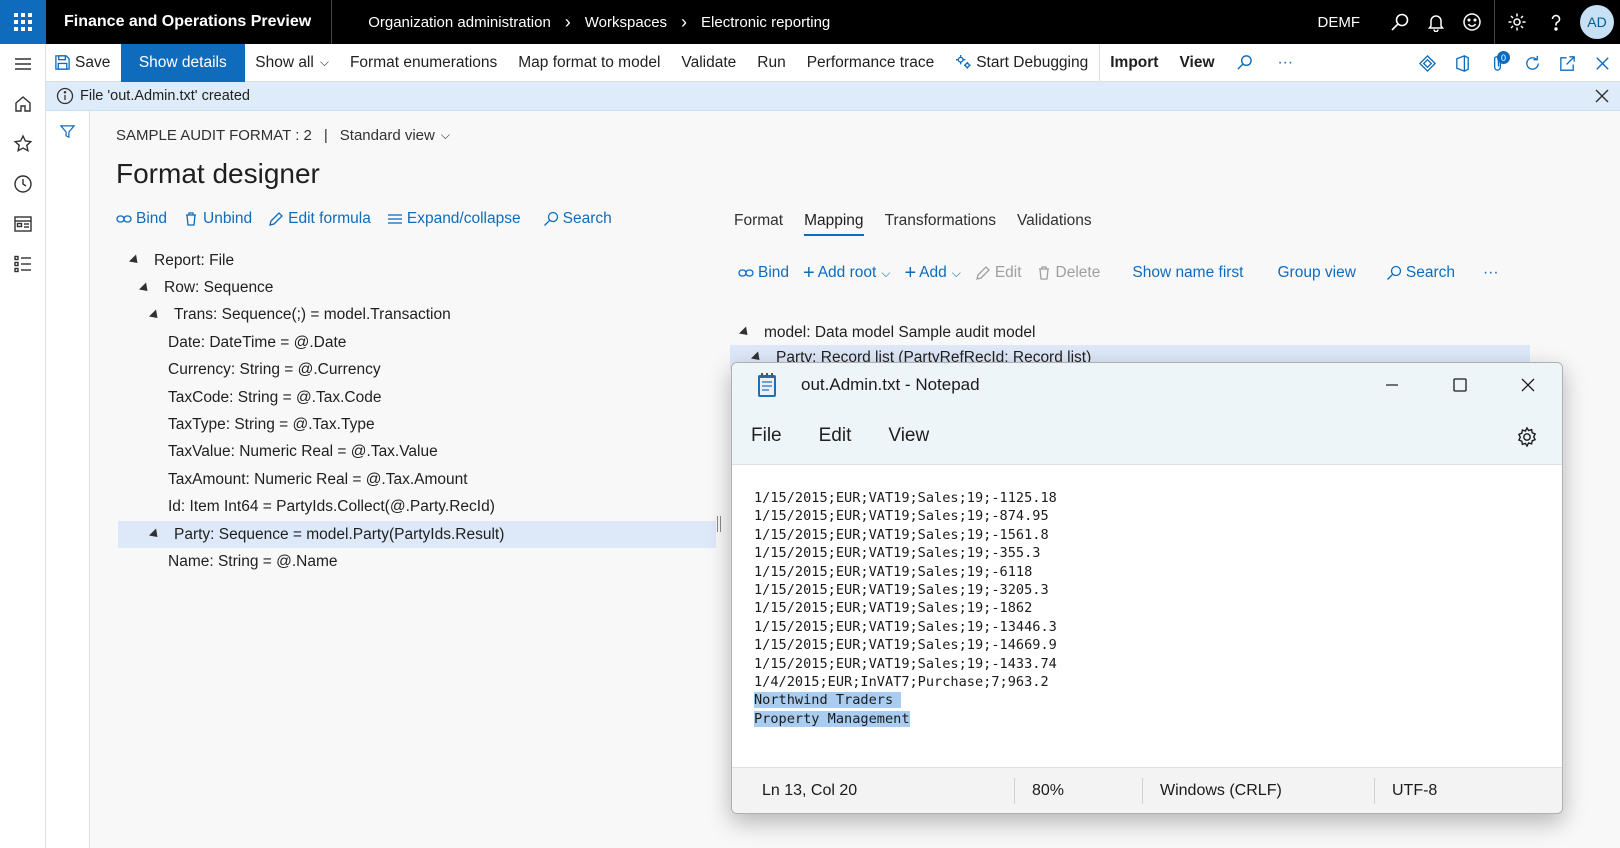 The image size is (1620, 848). What do you see at coordinates (423, 370) in the screenshot?
I see `tree-node: Currency: String = @.Currency` at bounding box center [423, 370].